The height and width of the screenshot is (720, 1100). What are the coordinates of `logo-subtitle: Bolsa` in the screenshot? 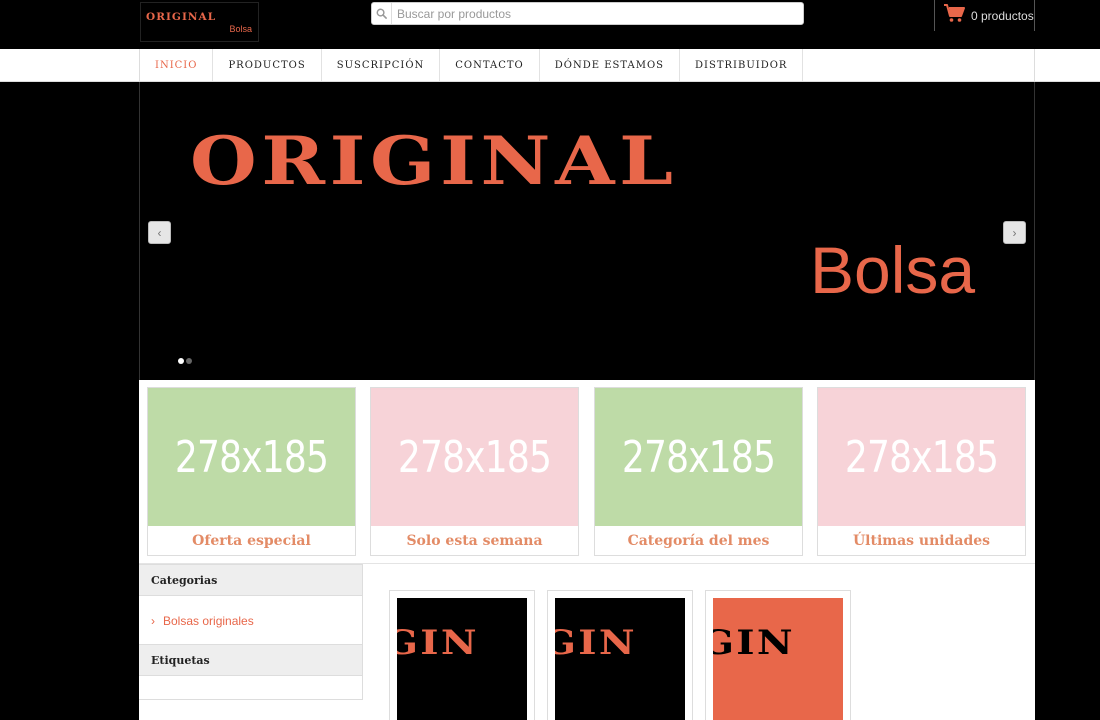 It's located at (240, 29).